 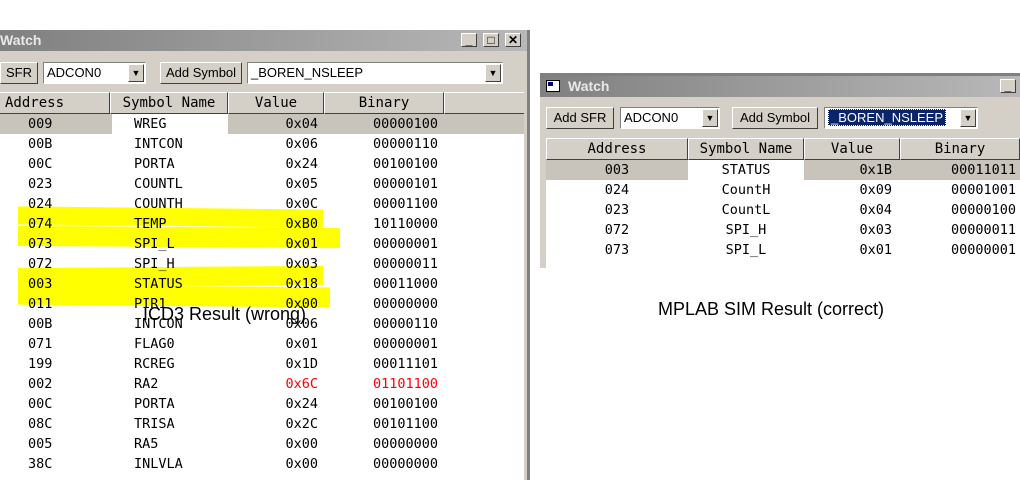 I want to click on table-row: 08C TRISA 0x2C 00101100, so click(x=262, y=424).